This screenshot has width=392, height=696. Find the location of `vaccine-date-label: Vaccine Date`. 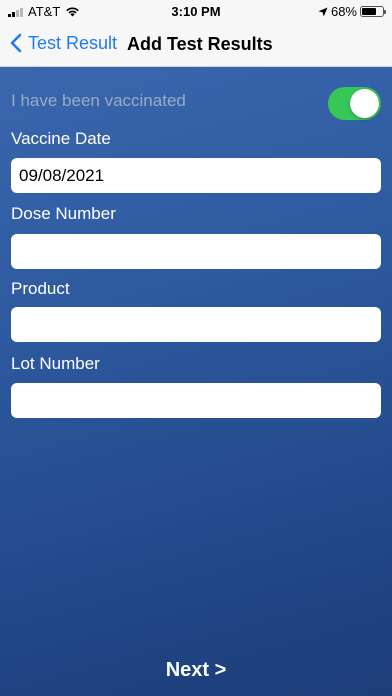

vaccine-date-label: Vaccine Date is located at coordinates (61, 138).